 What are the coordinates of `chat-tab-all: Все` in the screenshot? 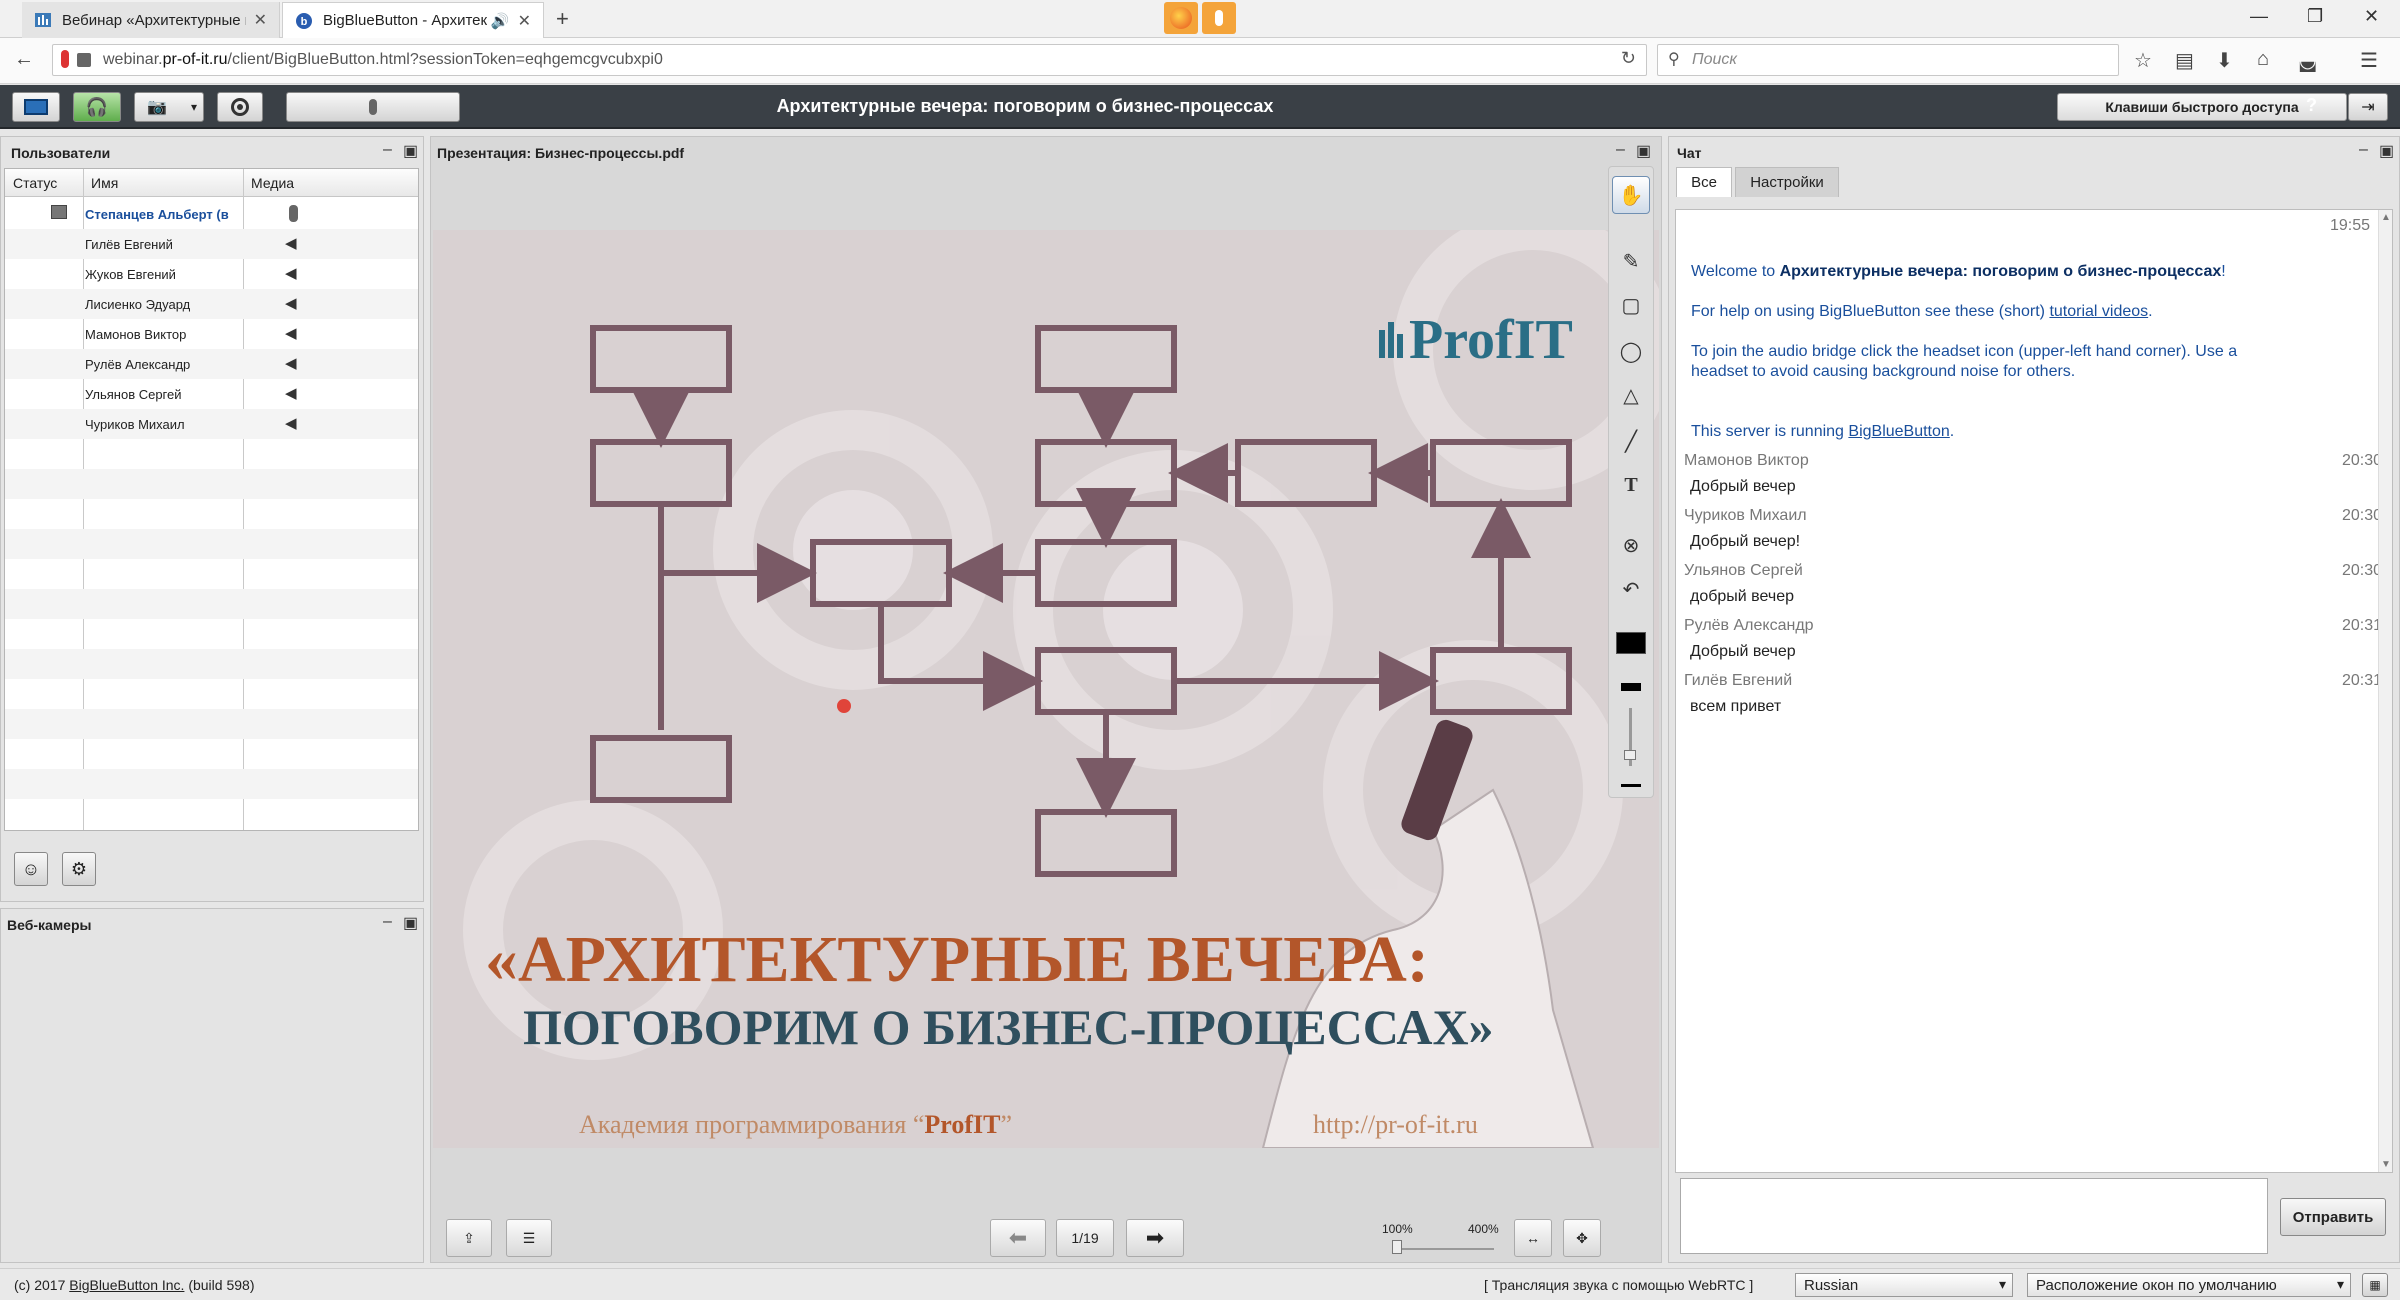 It's located at (1704, 182).